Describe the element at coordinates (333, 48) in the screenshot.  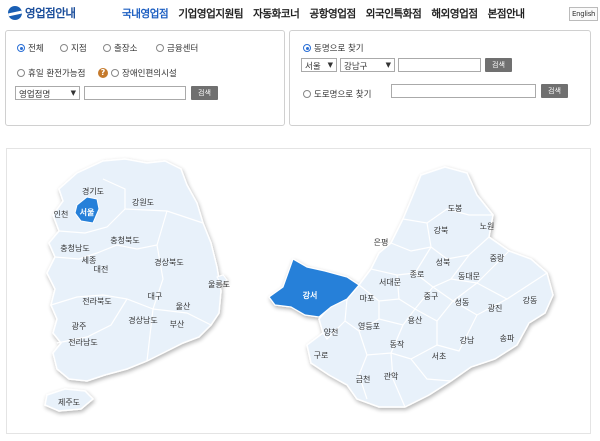
I see `search-by-region-radio: 동명으로 찾기` at that location.